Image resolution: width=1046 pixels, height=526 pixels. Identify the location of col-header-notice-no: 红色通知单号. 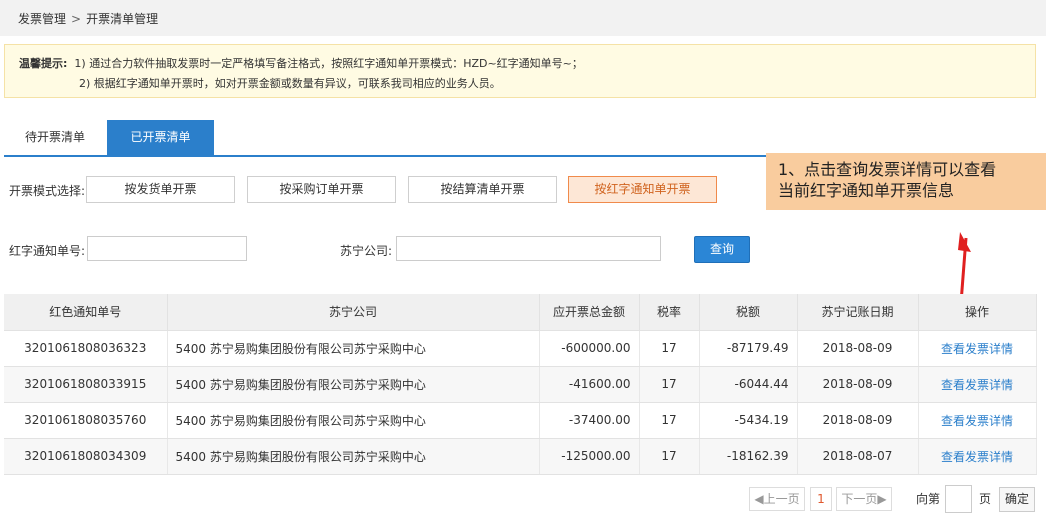
(86, 312).